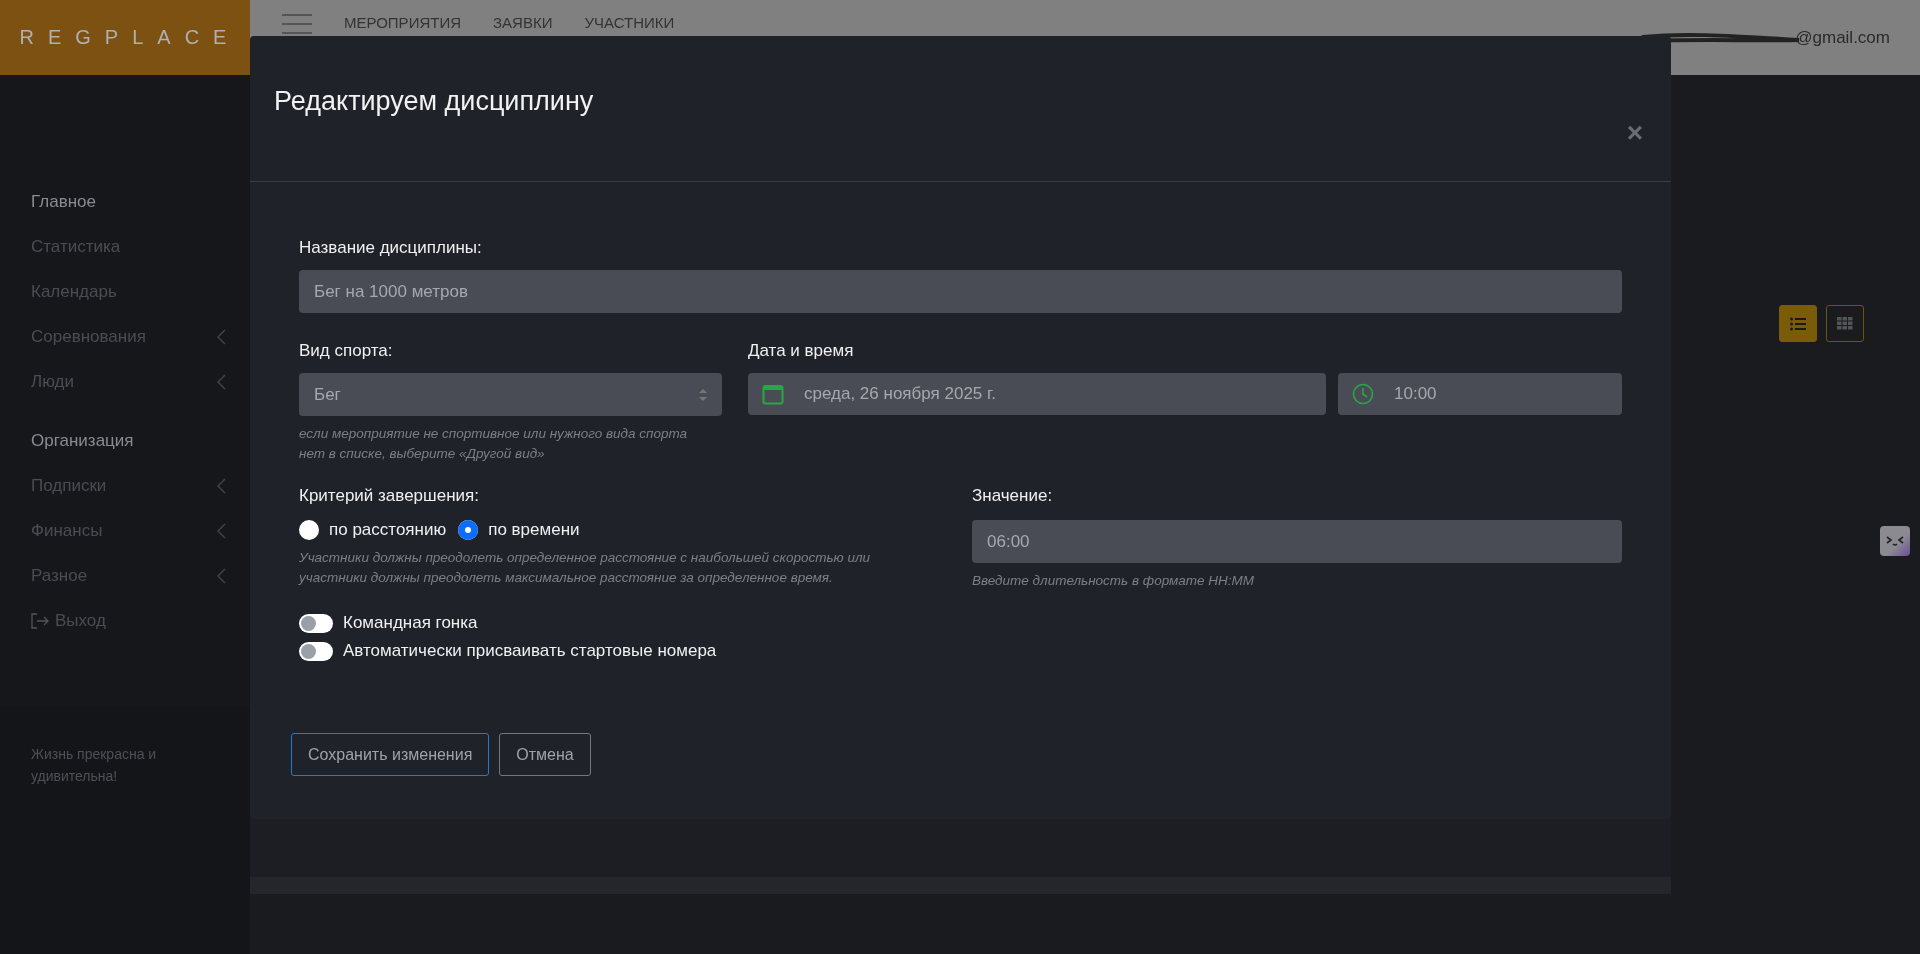 The width and height of the screenshot is (1920, 954). What do you see at coordinates (960, 651) in the screenshot?
I see `toggle-option: Автоматически присваивать стартовые номера` at bounding box center [960, 651].